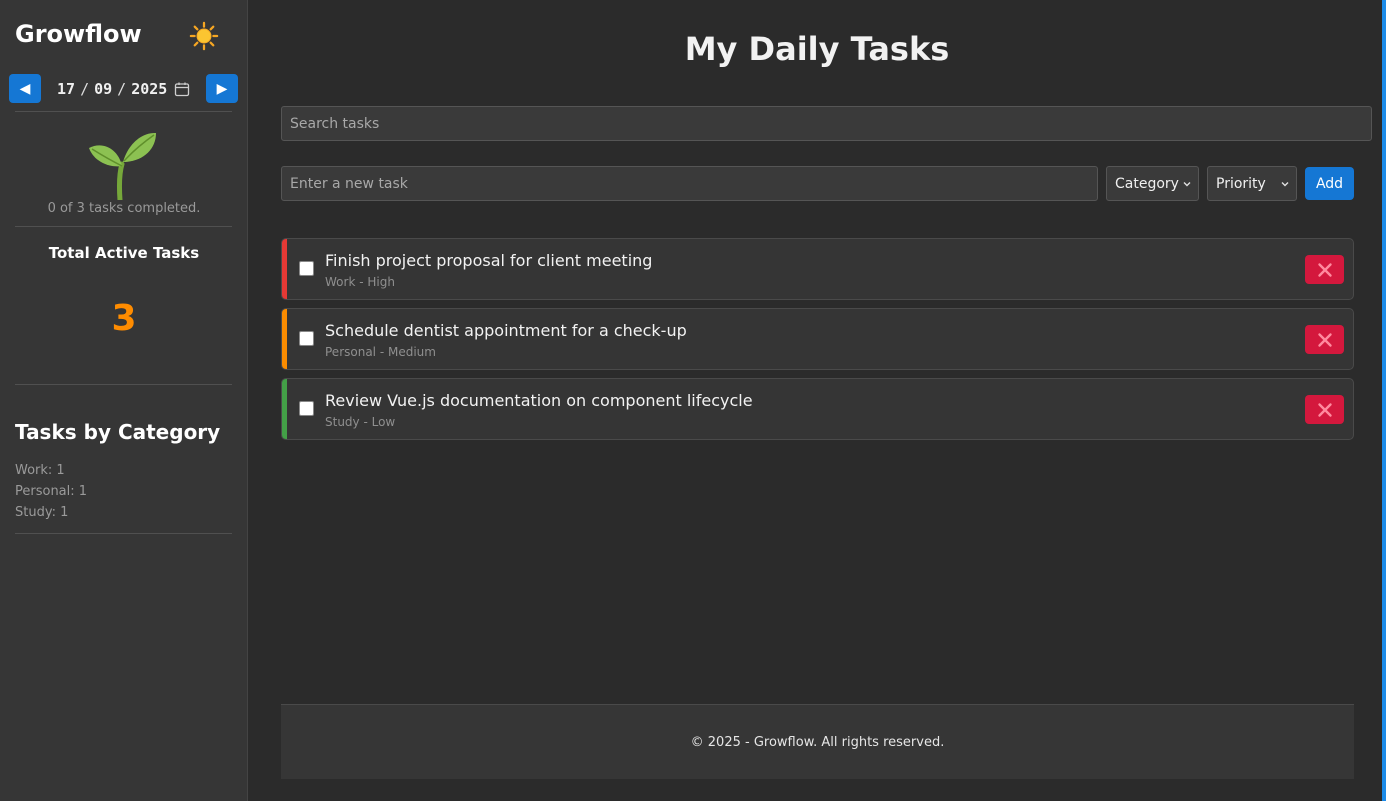 This screenshot has width=1386, height=801. What do you see at coordinates (40, 470) in the screenshot?
I see `category-count-work: Work: 1` at bounding box center [40, 470].